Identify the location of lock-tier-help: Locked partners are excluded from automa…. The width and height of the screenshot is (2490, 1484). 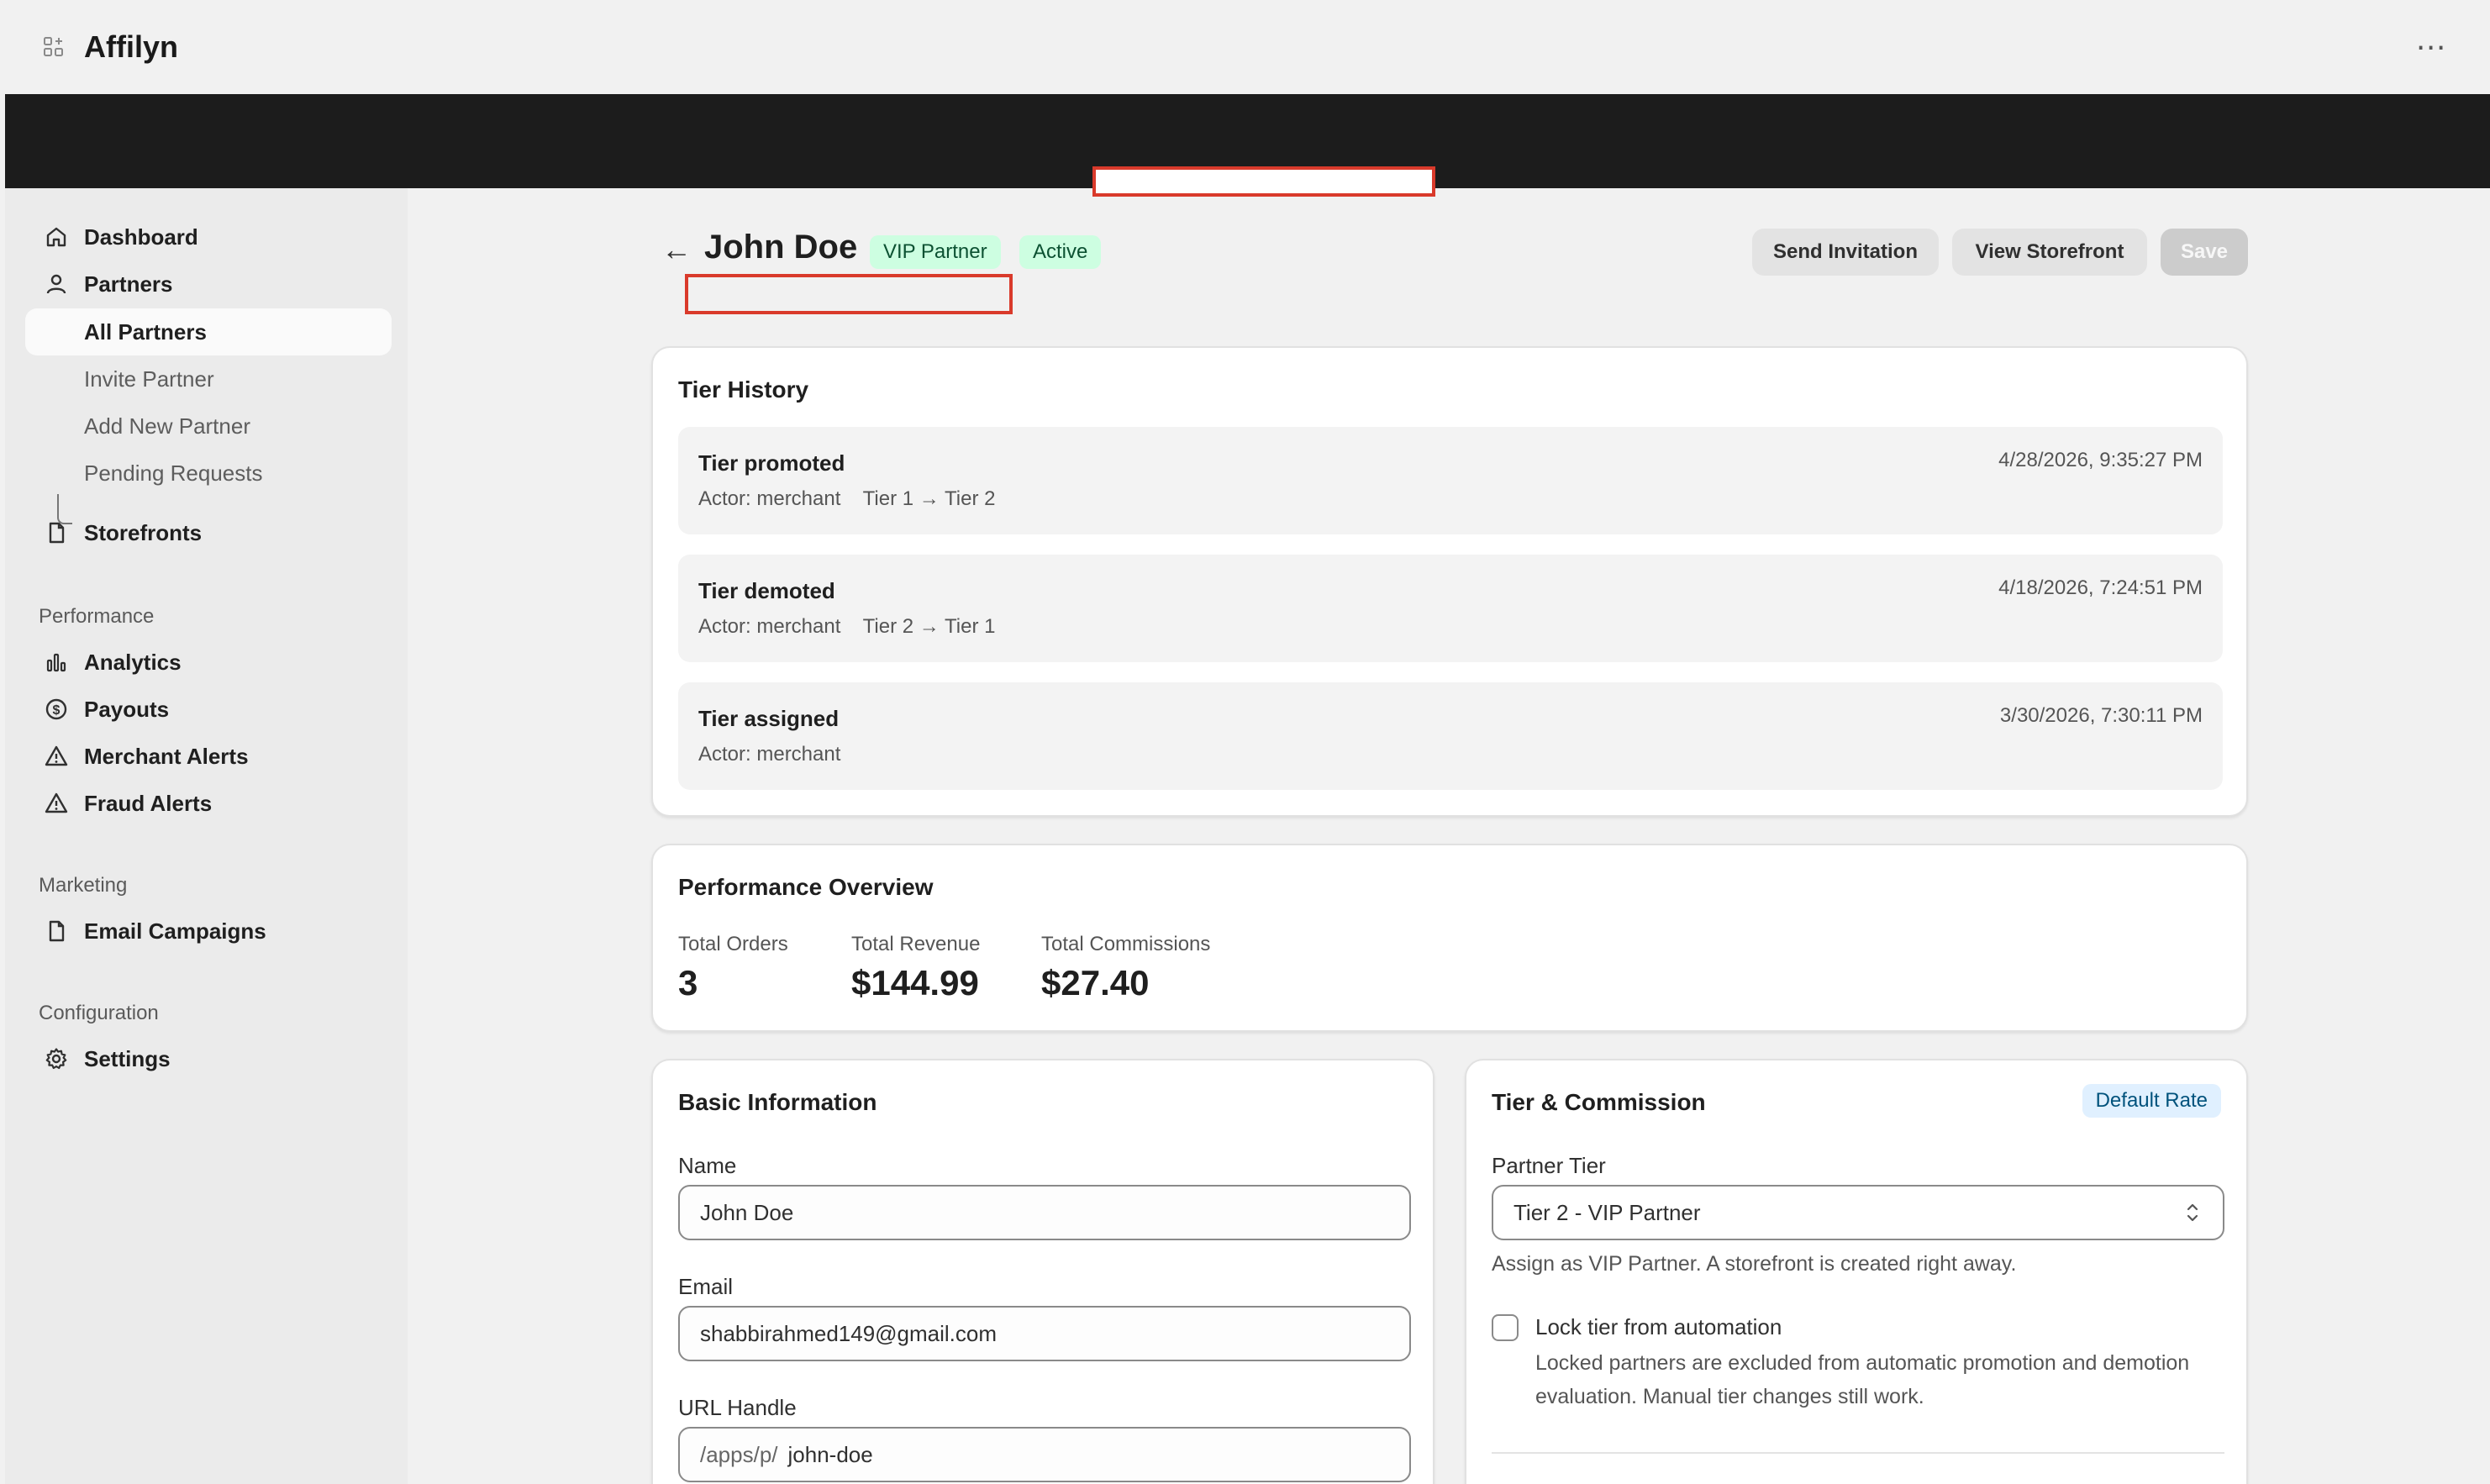
(1863, 1380).